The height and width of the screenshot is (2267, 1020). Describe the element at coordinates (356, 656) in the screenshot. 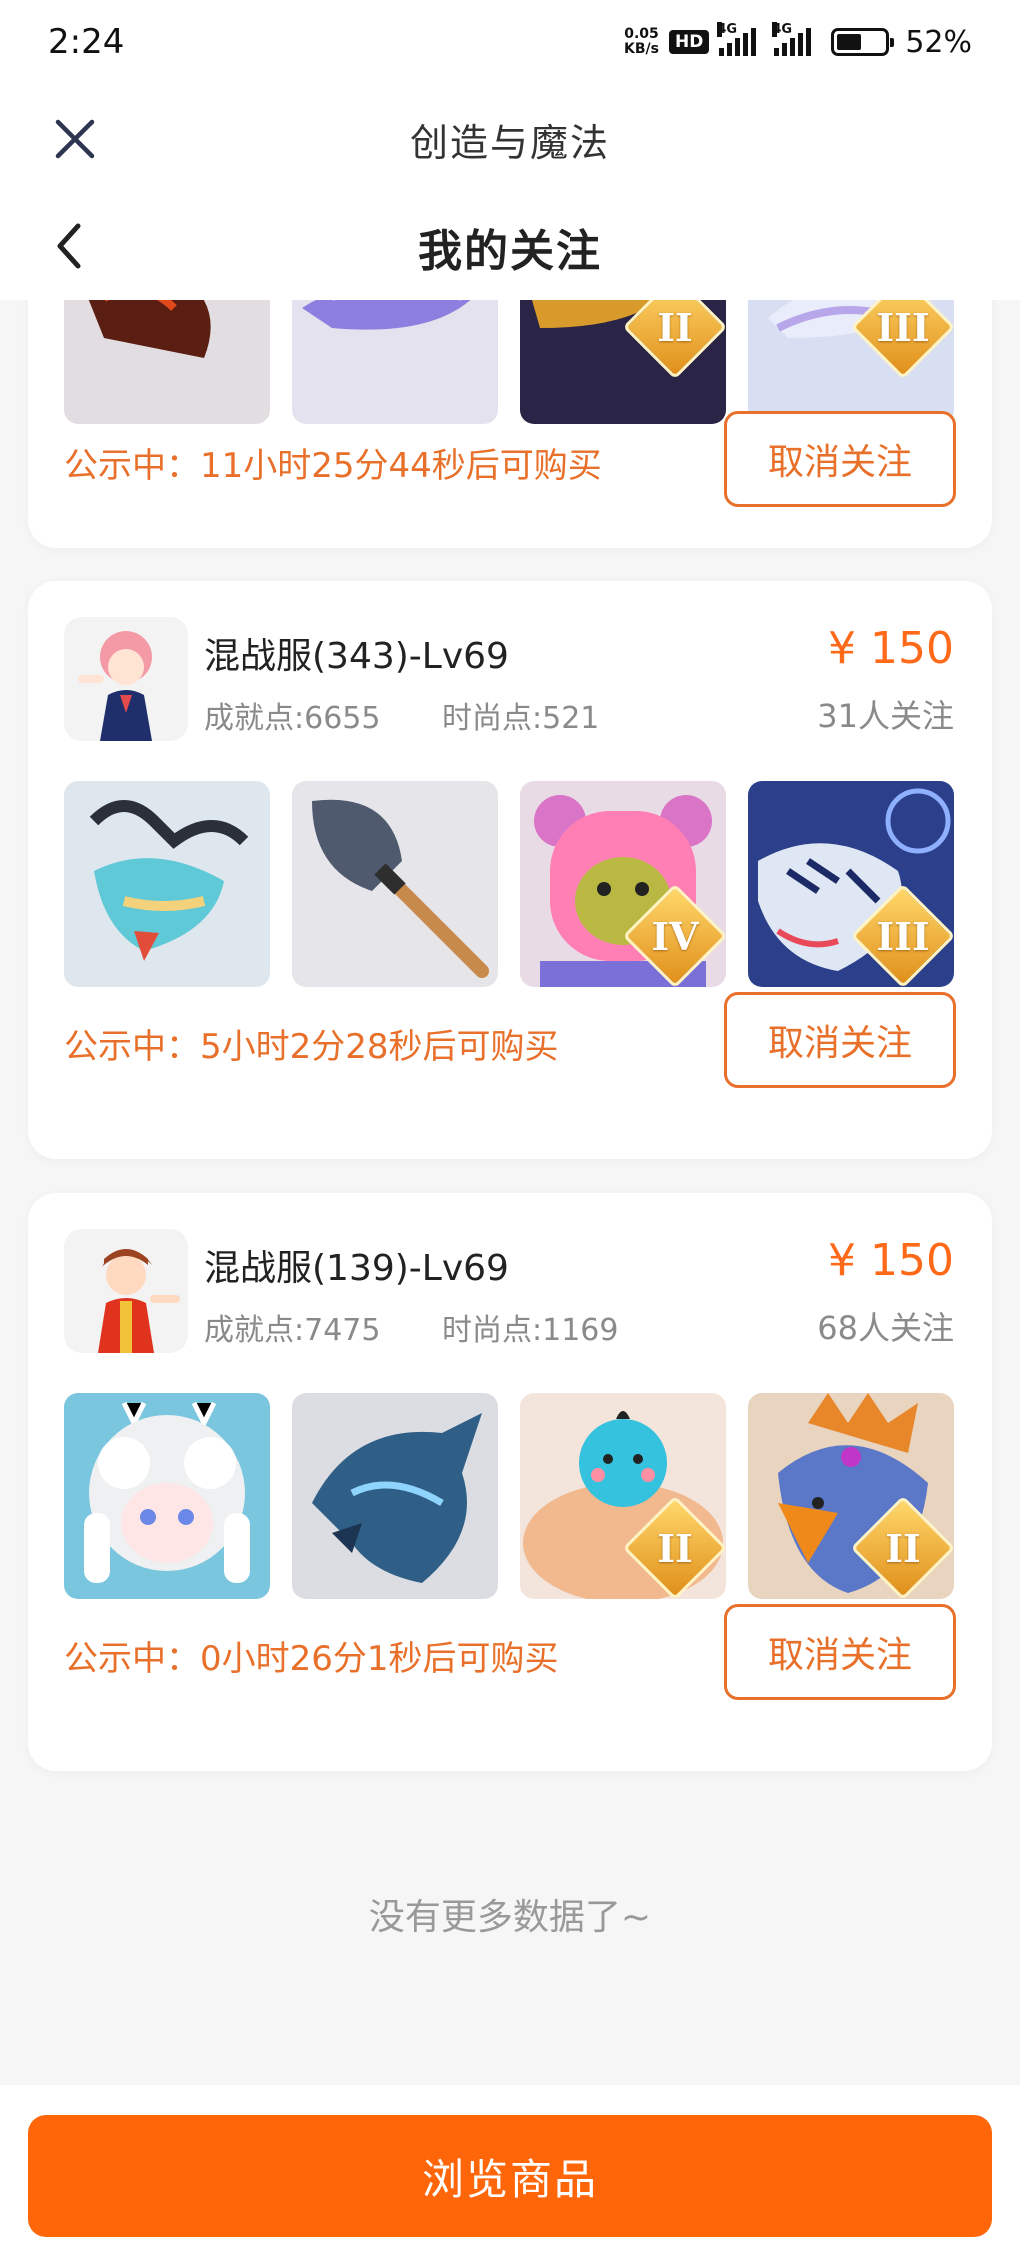

I see `server-name: 混战服(343)-Lv69` at that location.